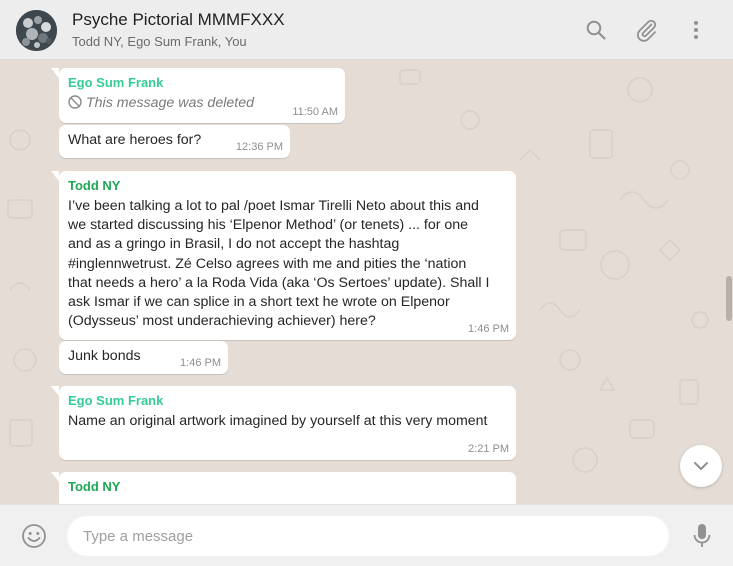 The image size is (733, 566). I want to click on scroll-down-button, so click(701, 466).